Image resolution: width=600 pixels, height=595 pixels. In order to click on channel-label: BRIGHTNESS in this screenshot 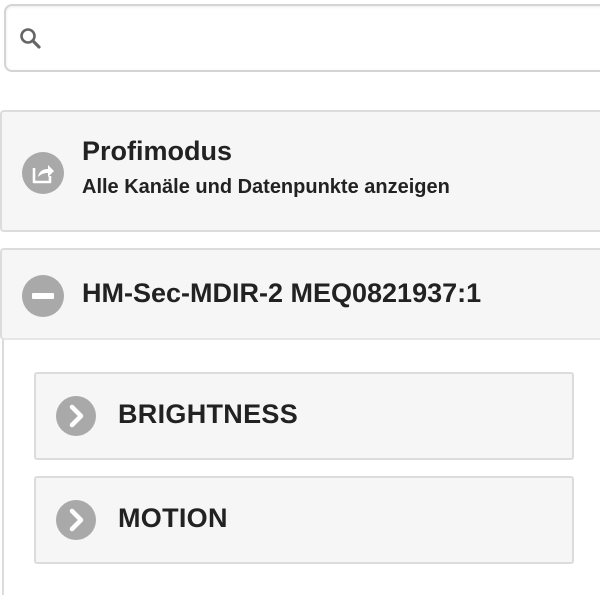, I will do `click(208, 414)`.